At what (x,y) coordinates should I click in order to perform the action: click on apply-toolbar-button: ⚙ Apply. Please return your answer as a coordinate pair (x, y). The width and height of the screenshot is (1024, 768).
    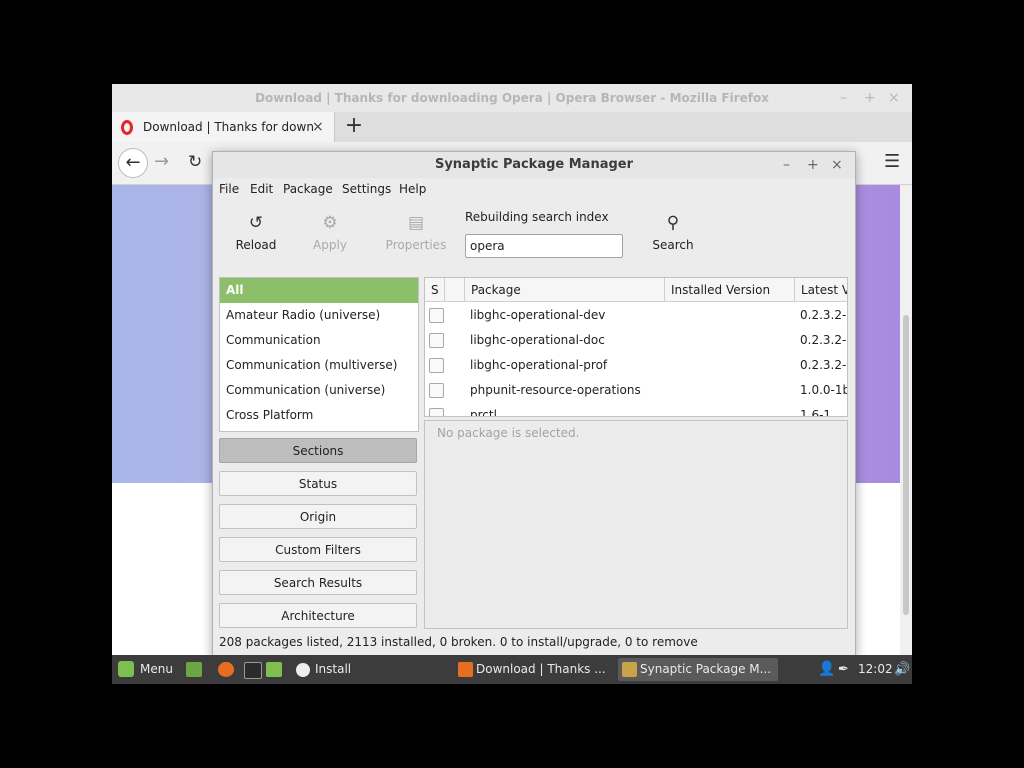
    Looking at the image, I should click on (330, 232).